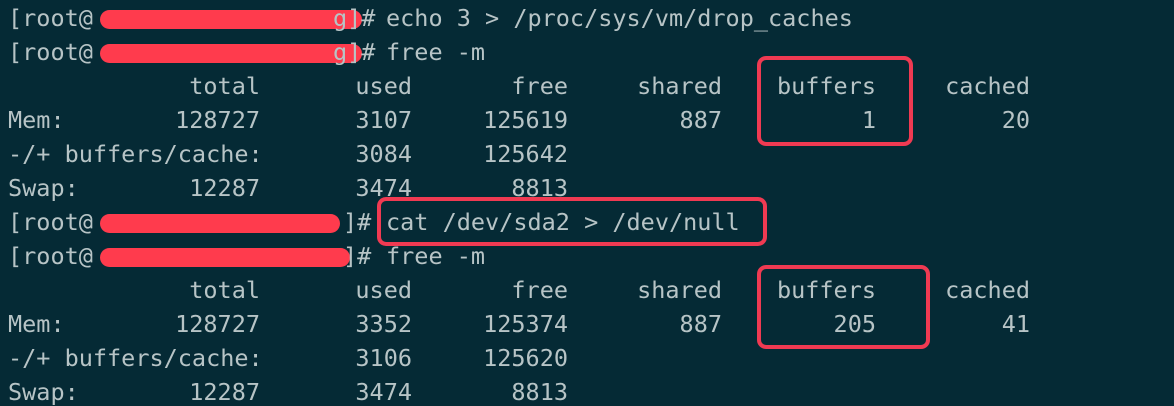 The image size is (1174, 406). I want to click on cat-command-highlight-box, so click(572, 221).